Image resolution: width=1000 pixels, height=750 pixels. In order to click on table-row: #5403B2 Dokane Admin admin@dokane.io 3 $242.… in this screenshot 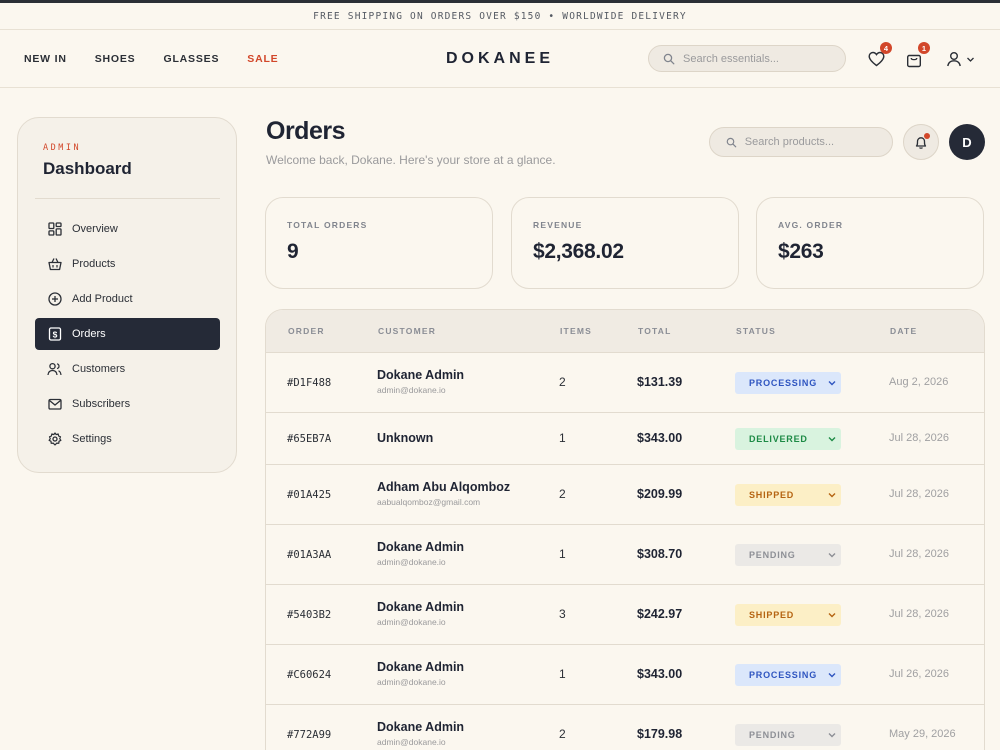, I will do `click(625, 615)`.